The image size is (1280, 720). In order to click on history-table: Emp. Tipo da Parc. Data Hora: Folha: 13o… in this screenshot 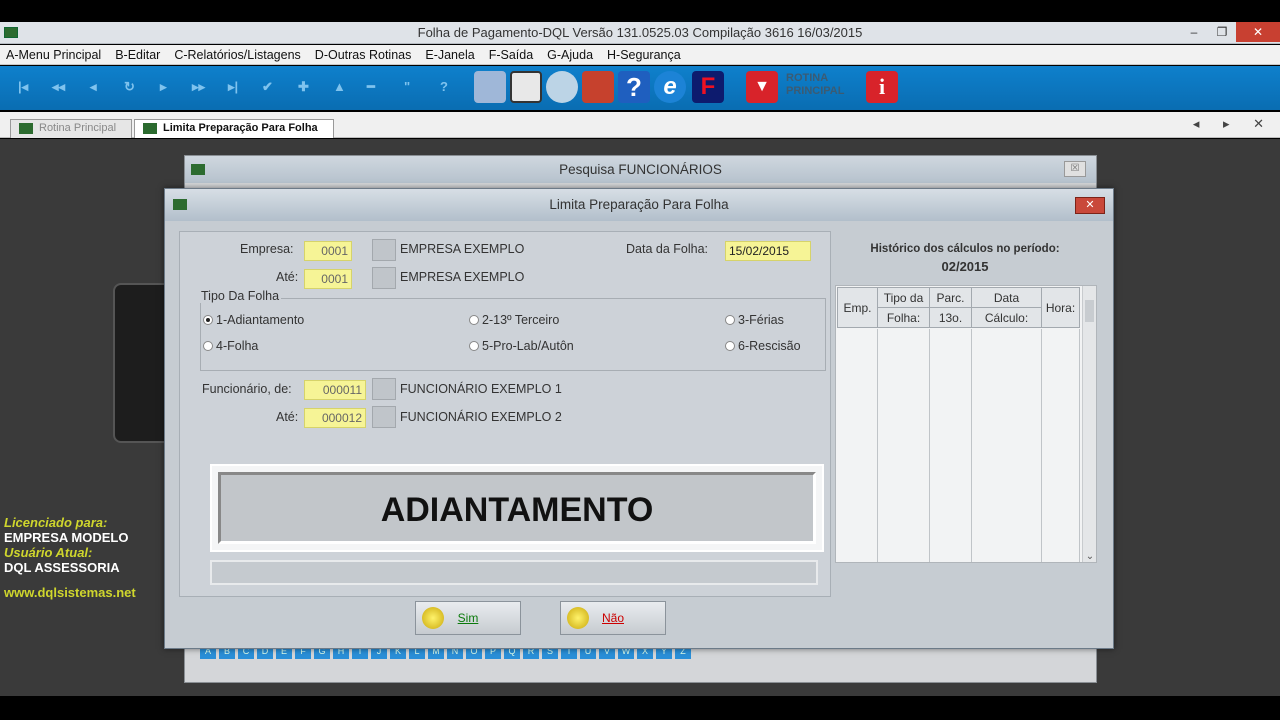, I will do `click(958, 307)`.